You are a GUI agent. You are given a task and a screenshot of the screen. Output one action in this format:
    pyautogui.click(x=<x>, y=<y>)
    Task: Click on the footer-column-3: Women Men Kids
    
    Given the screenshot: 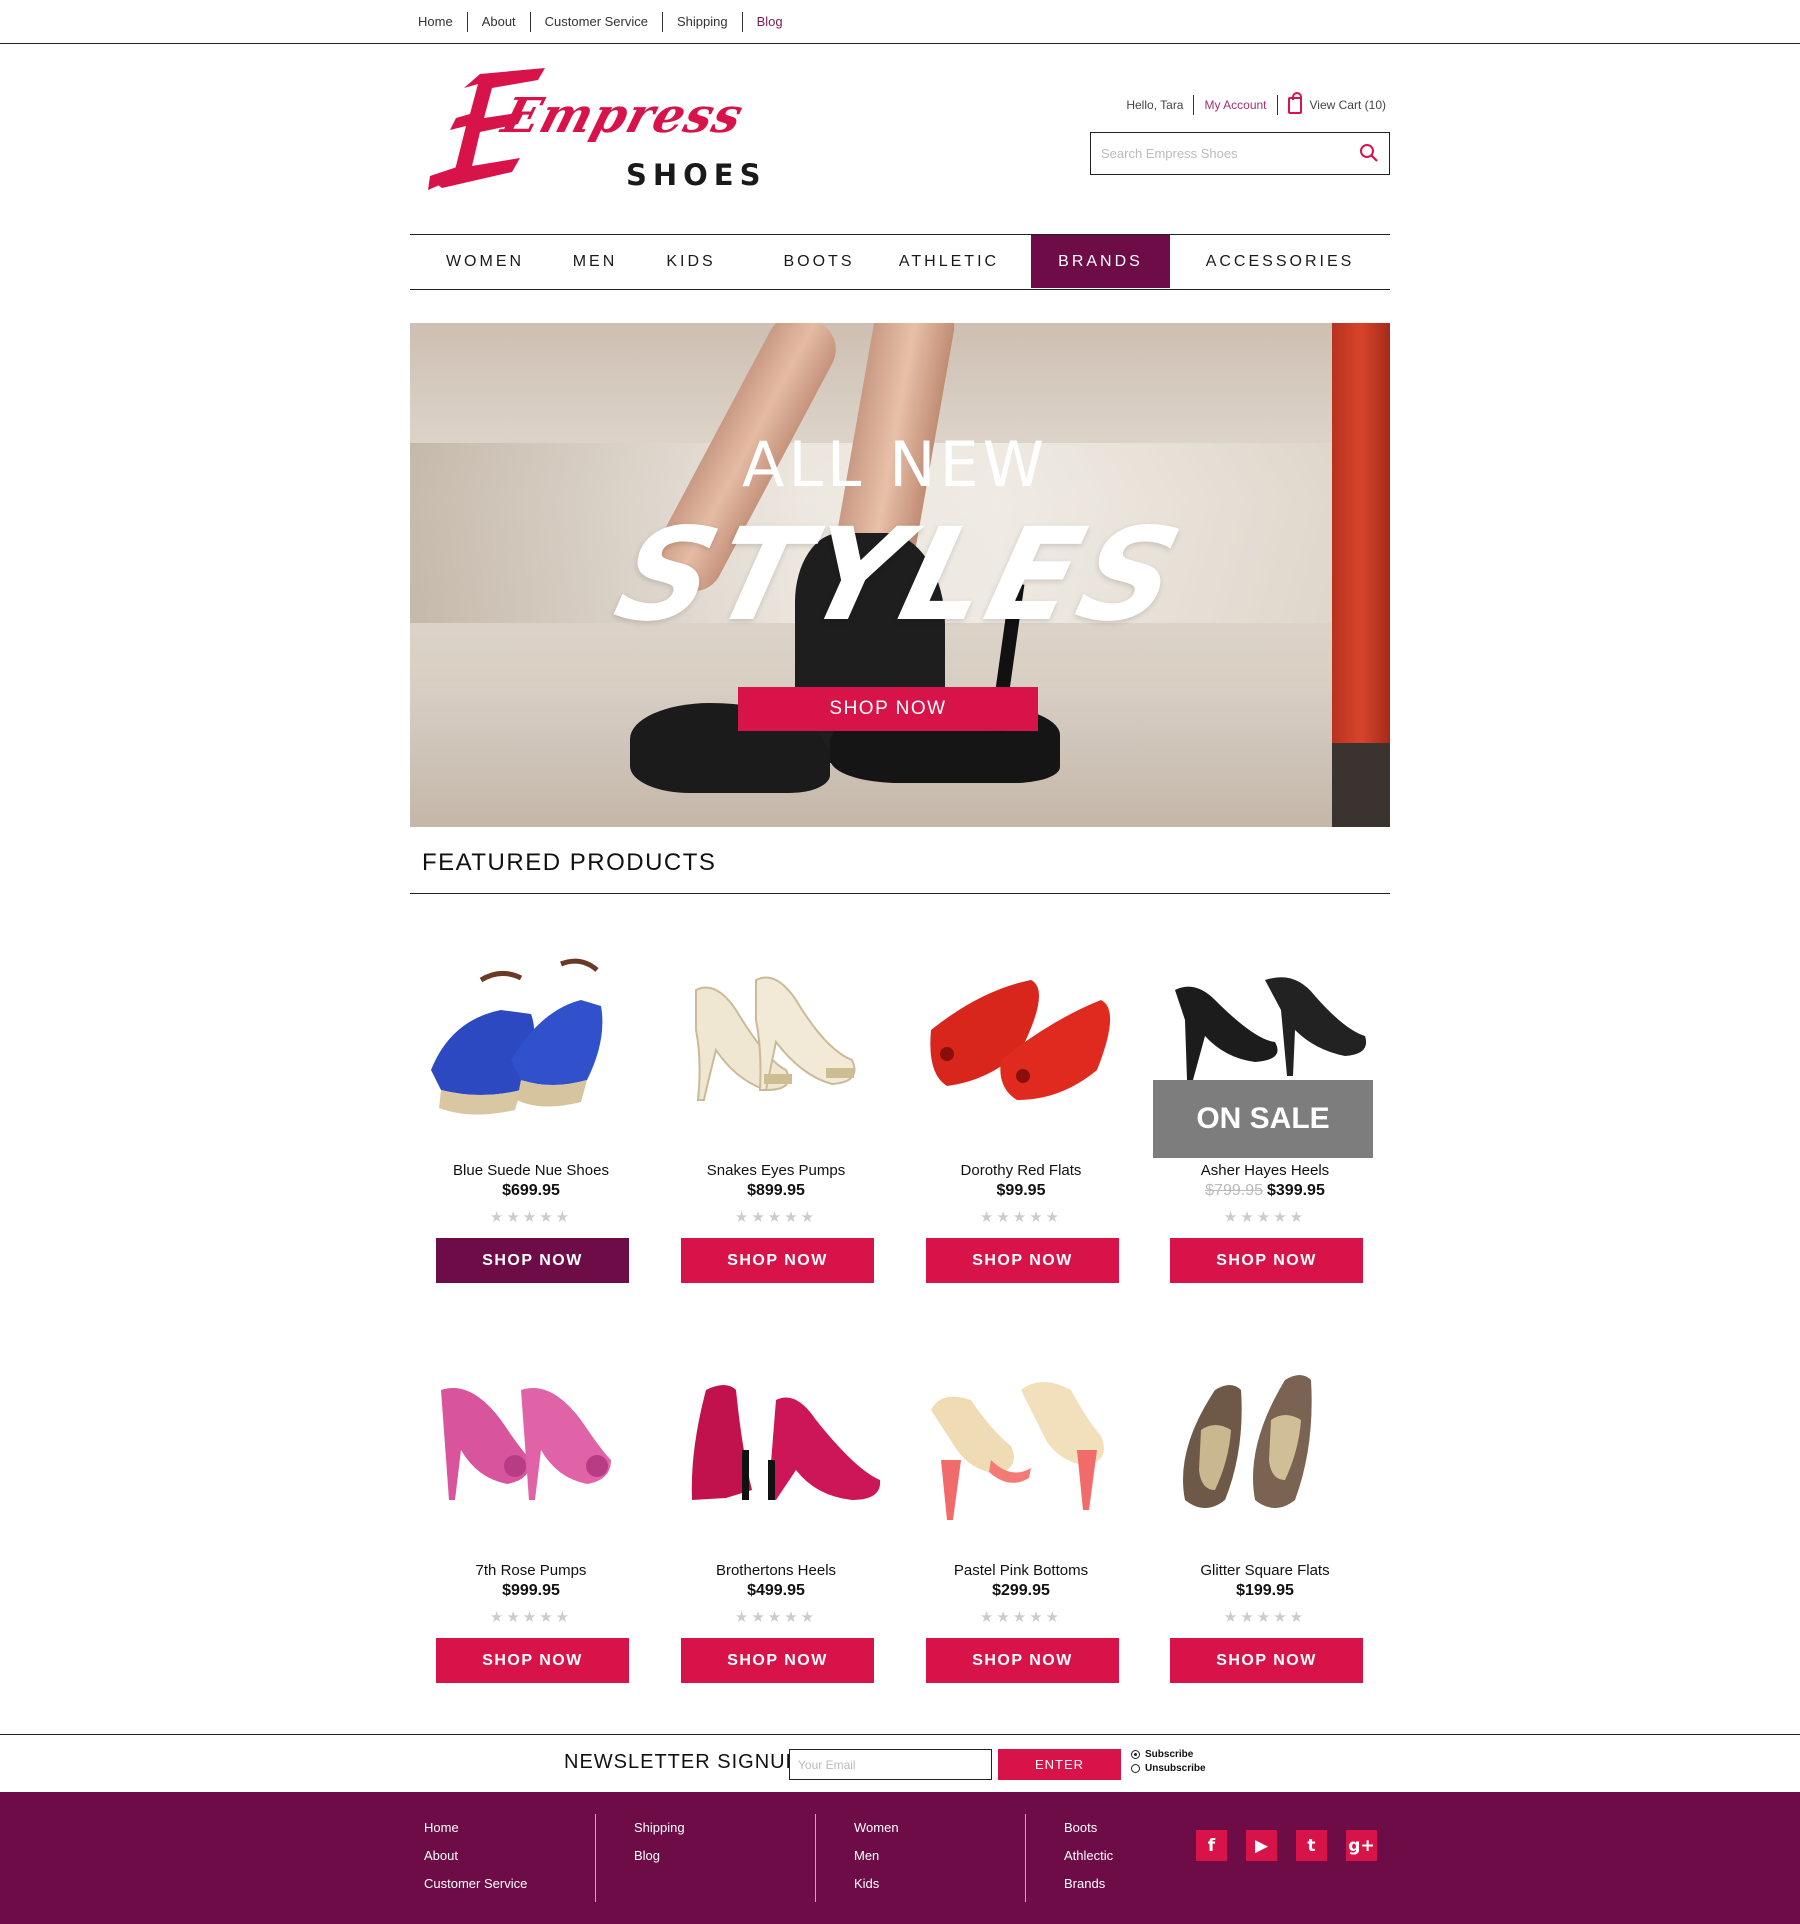 What is the action you would take?
    pyautogui.click(x=876, y=1858)
    